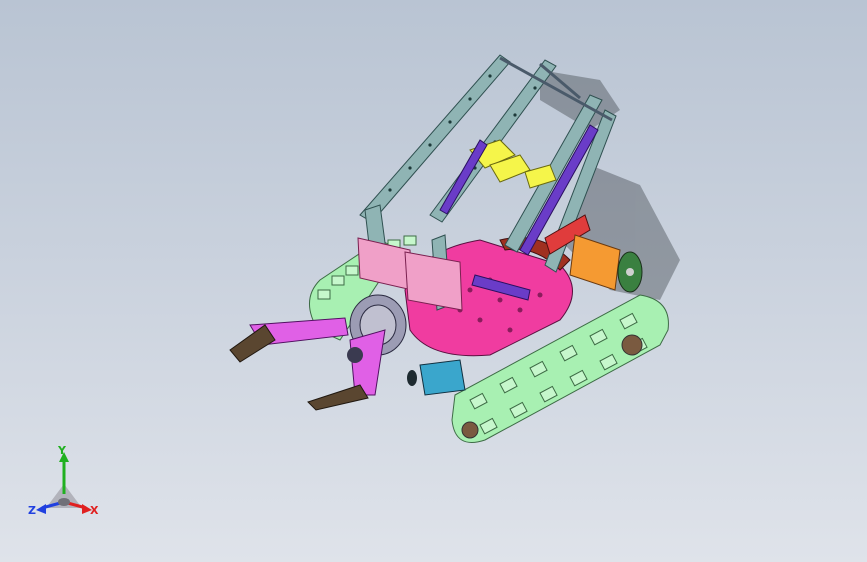  What do you see at coordinates (94, 510) in the screenshot?
I see `x-axis-label: X` at bounding box center [94, 510].